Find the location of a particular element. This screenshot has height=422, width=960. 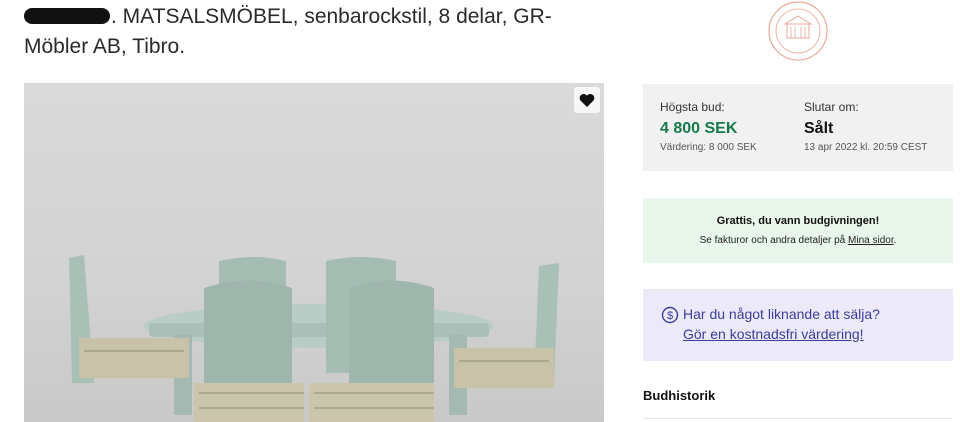

winner-heading: Grattis, du vann budgivningen! is located at coordinates (798, 221).